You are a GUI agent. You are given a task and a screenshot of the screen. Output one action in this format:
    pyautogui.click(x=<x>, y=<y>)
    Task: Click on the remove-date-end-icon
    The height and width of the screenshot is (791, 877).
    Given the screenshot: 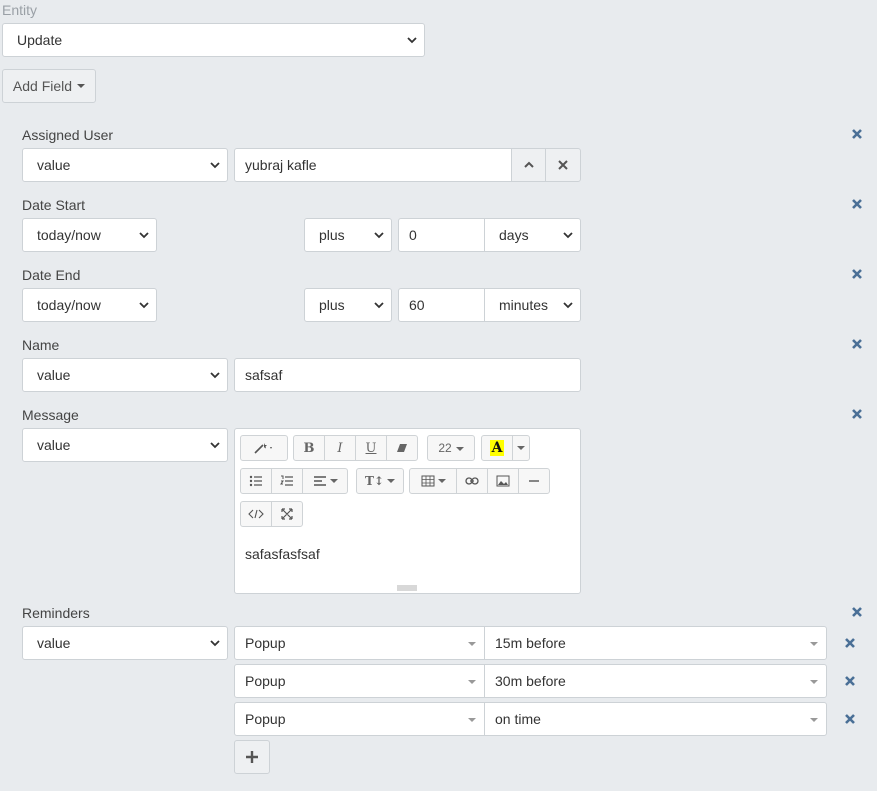 What is the action you would take?
    pyautogui.click(x=857, y=274)
    